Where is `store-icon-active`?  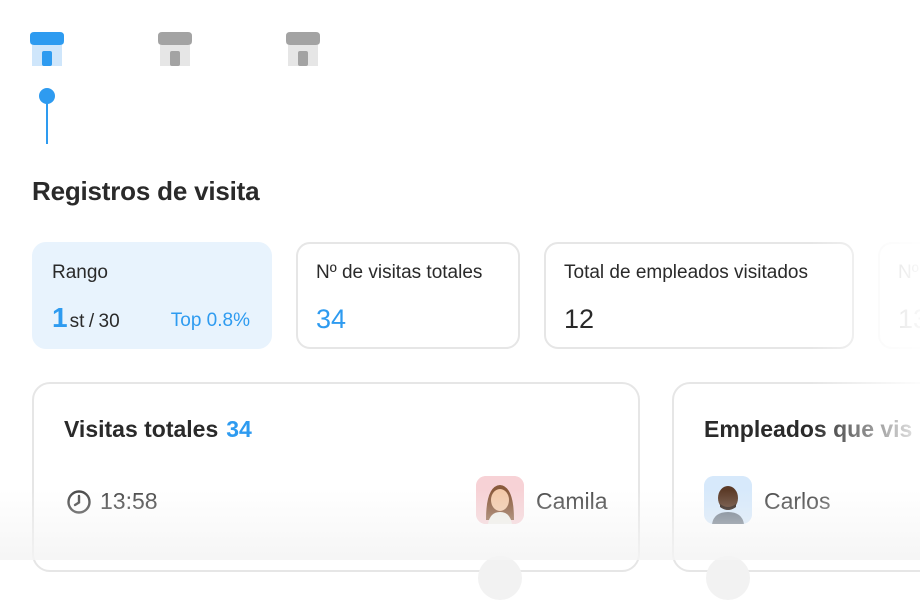 store-icon-active is located at coordinates (47, 48).